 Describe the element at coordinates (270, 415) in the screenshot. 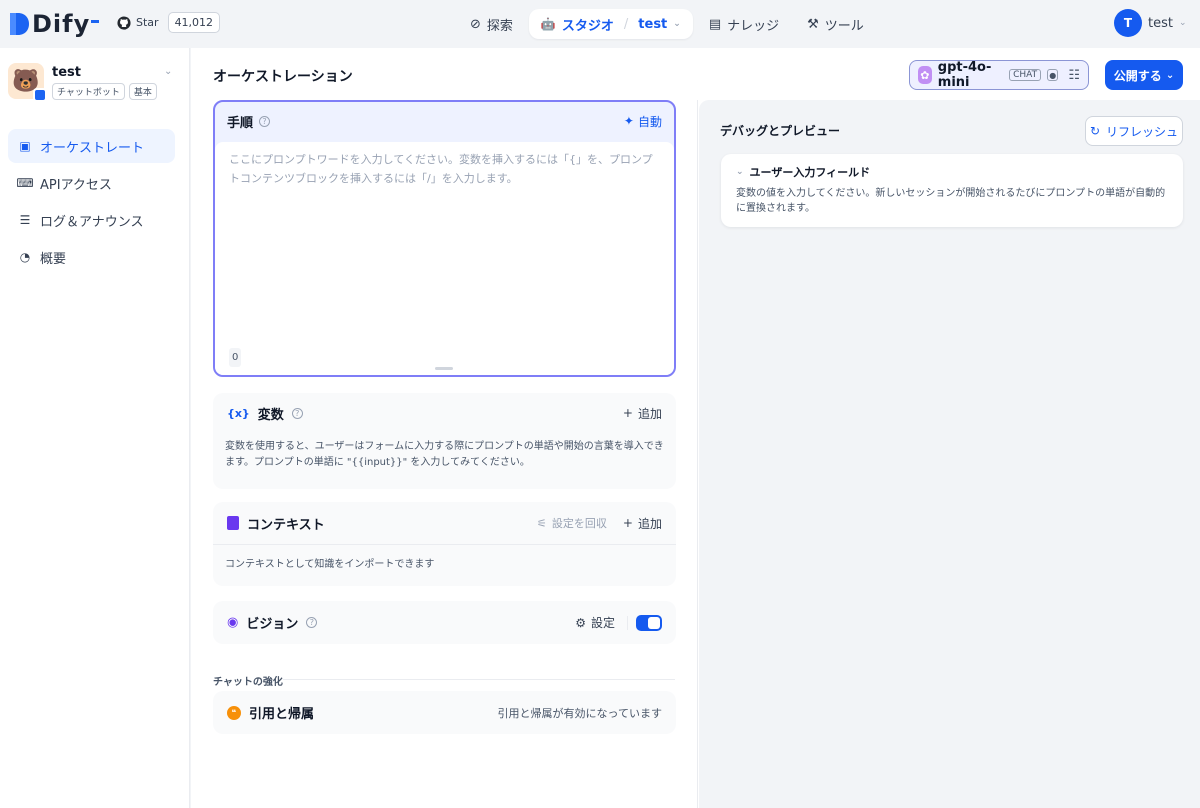

I see `variables-title: 変数` at that location.